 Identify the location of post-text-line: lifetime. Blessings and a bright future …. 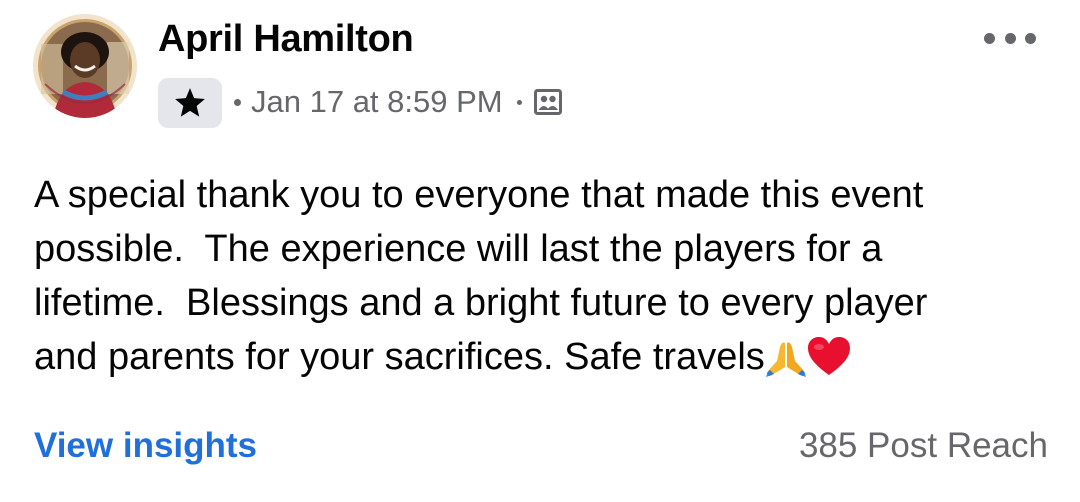
(481, 303).